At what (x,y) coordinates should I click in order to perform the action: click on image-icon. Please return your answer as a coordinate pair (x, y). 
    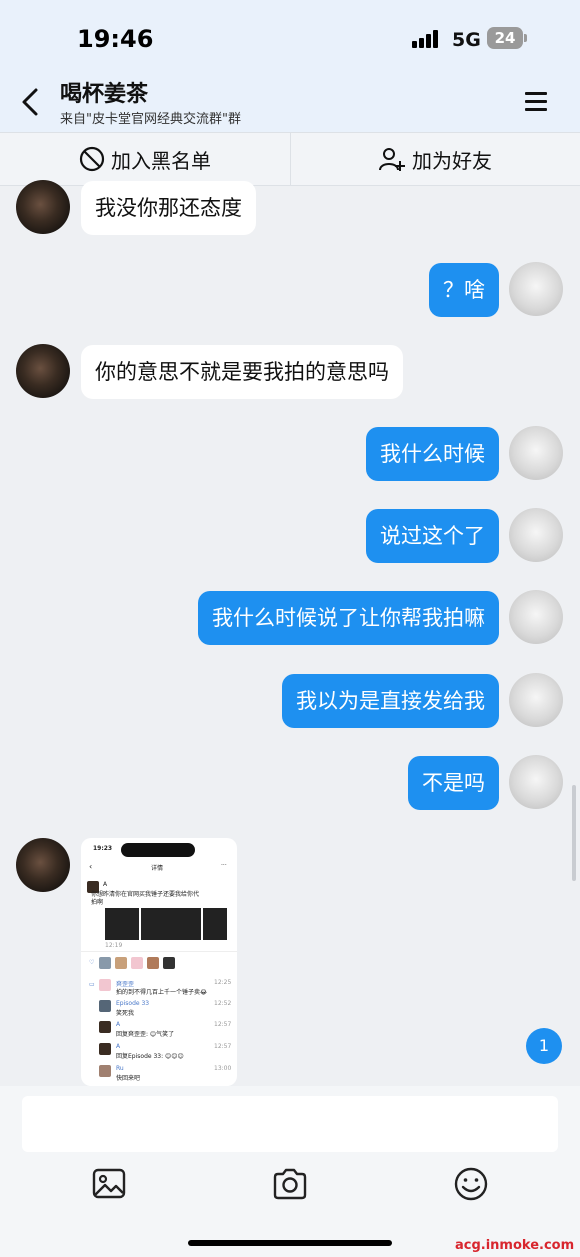
    Looking at the image, I should click on (109, 1184).